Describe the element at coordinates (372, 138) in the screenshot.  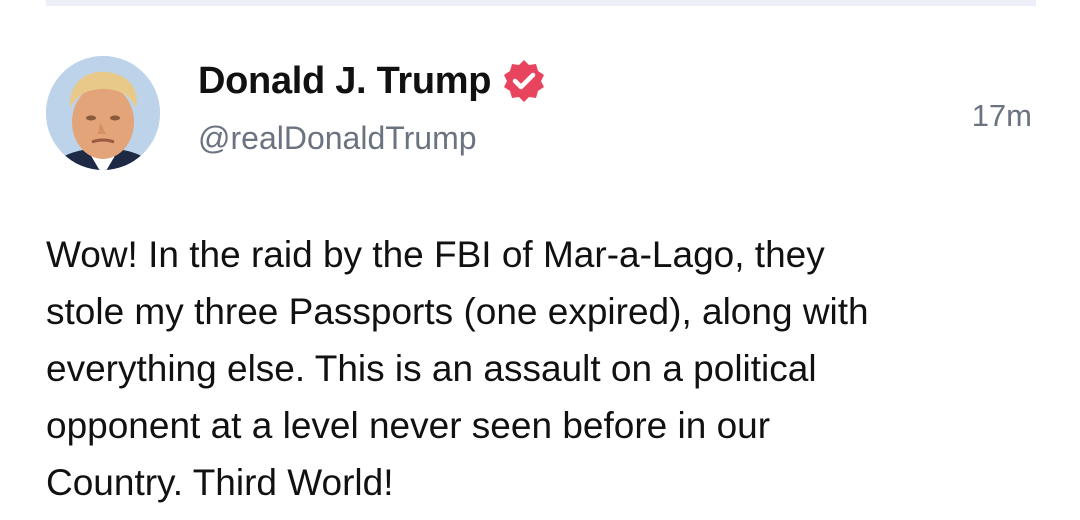
I see `author-handle: @realDonaldTrump` at that location.